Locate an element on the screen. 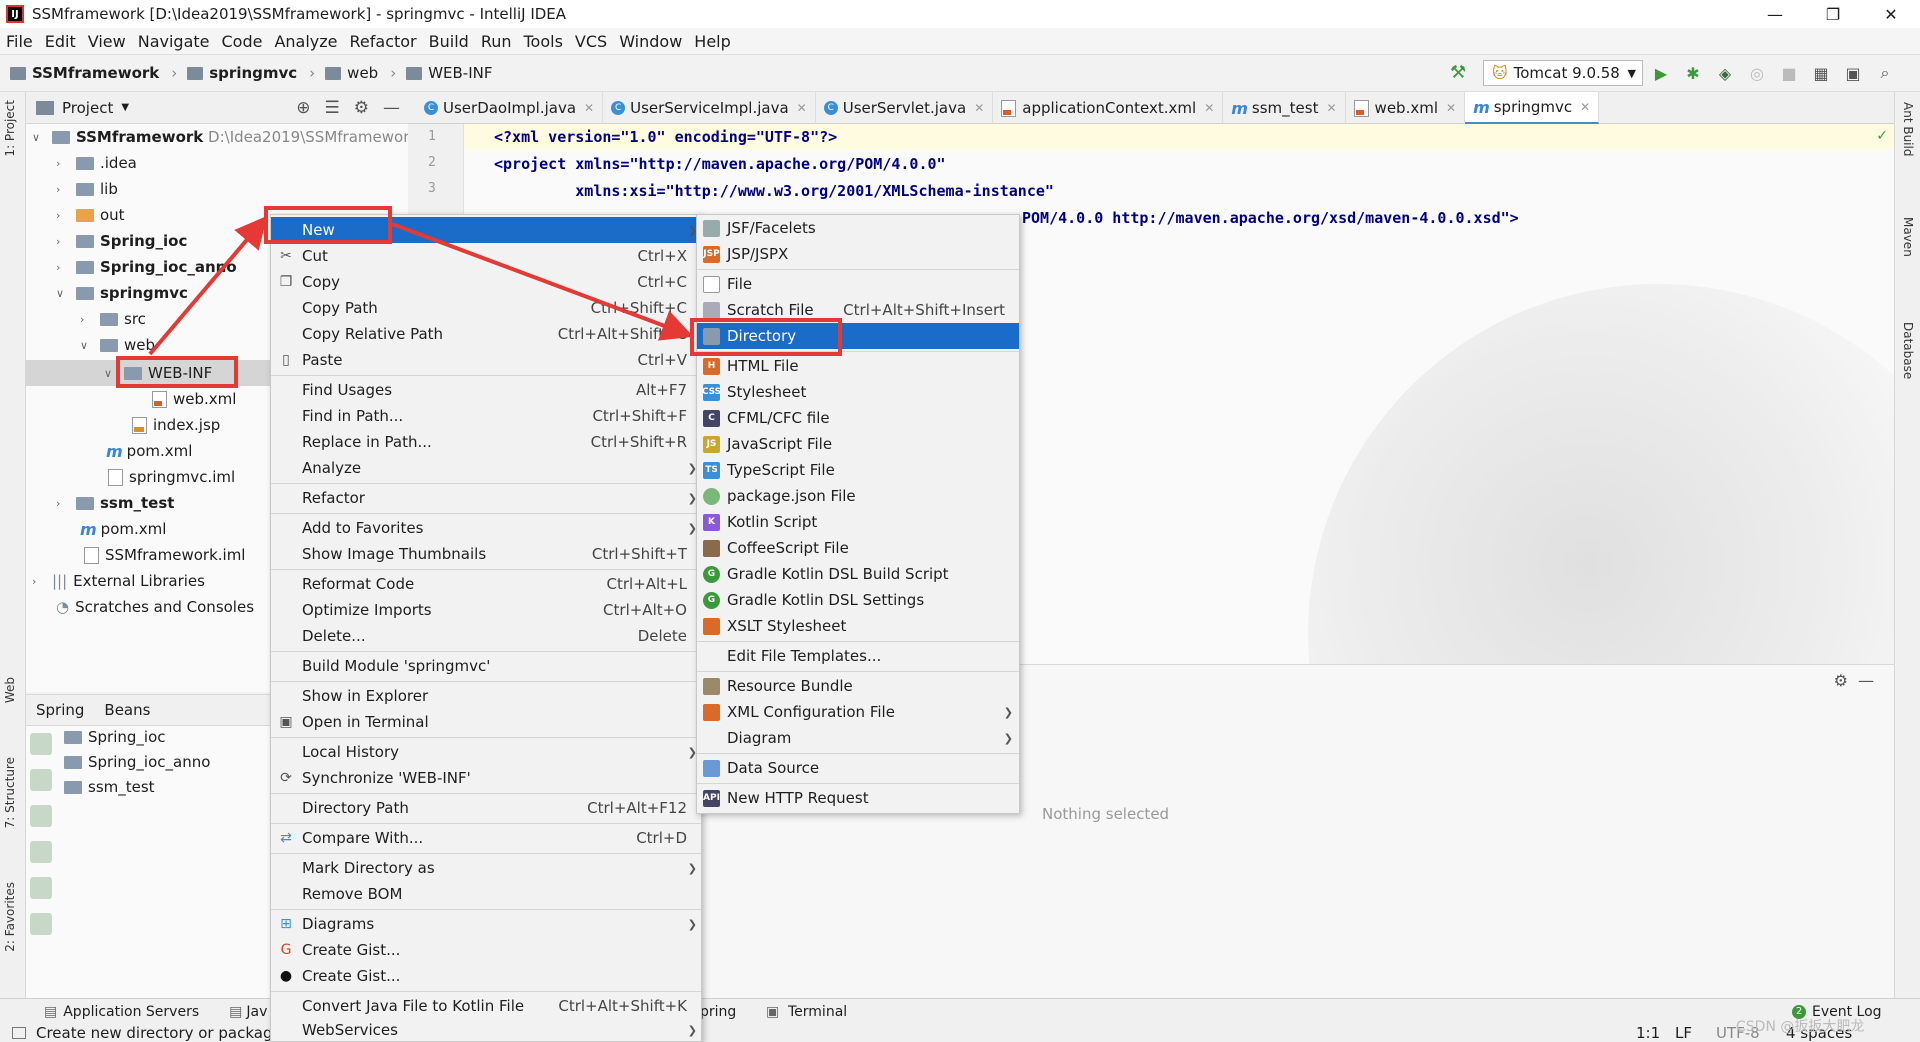 The image size is (1920, 1042). menu-build: Build is located at coordinates (449, 41).